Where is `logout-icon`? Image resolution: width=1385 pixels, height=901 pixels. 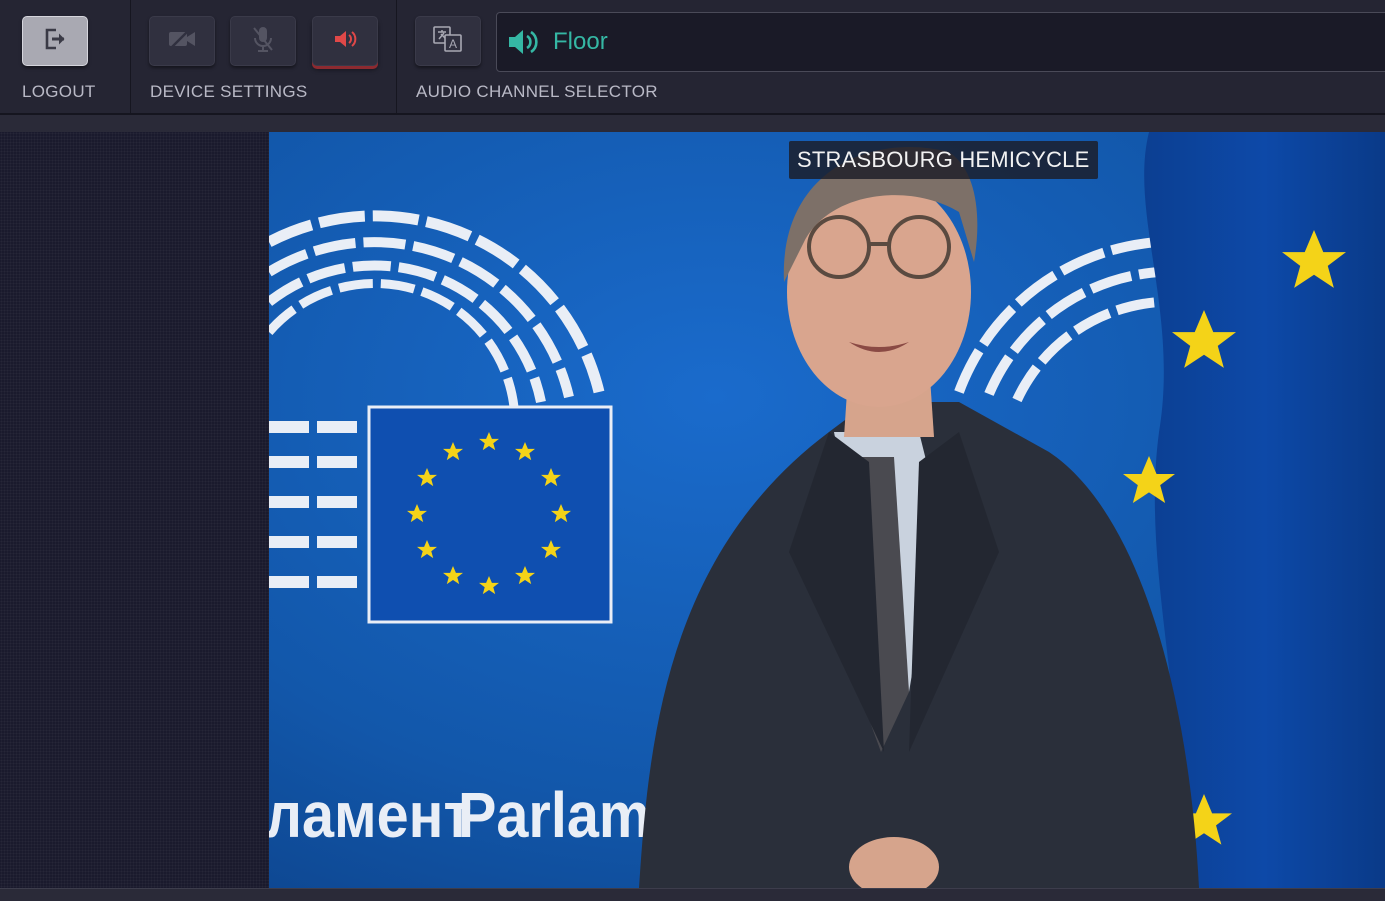
logout-icon is located at coordinates (55, 41).